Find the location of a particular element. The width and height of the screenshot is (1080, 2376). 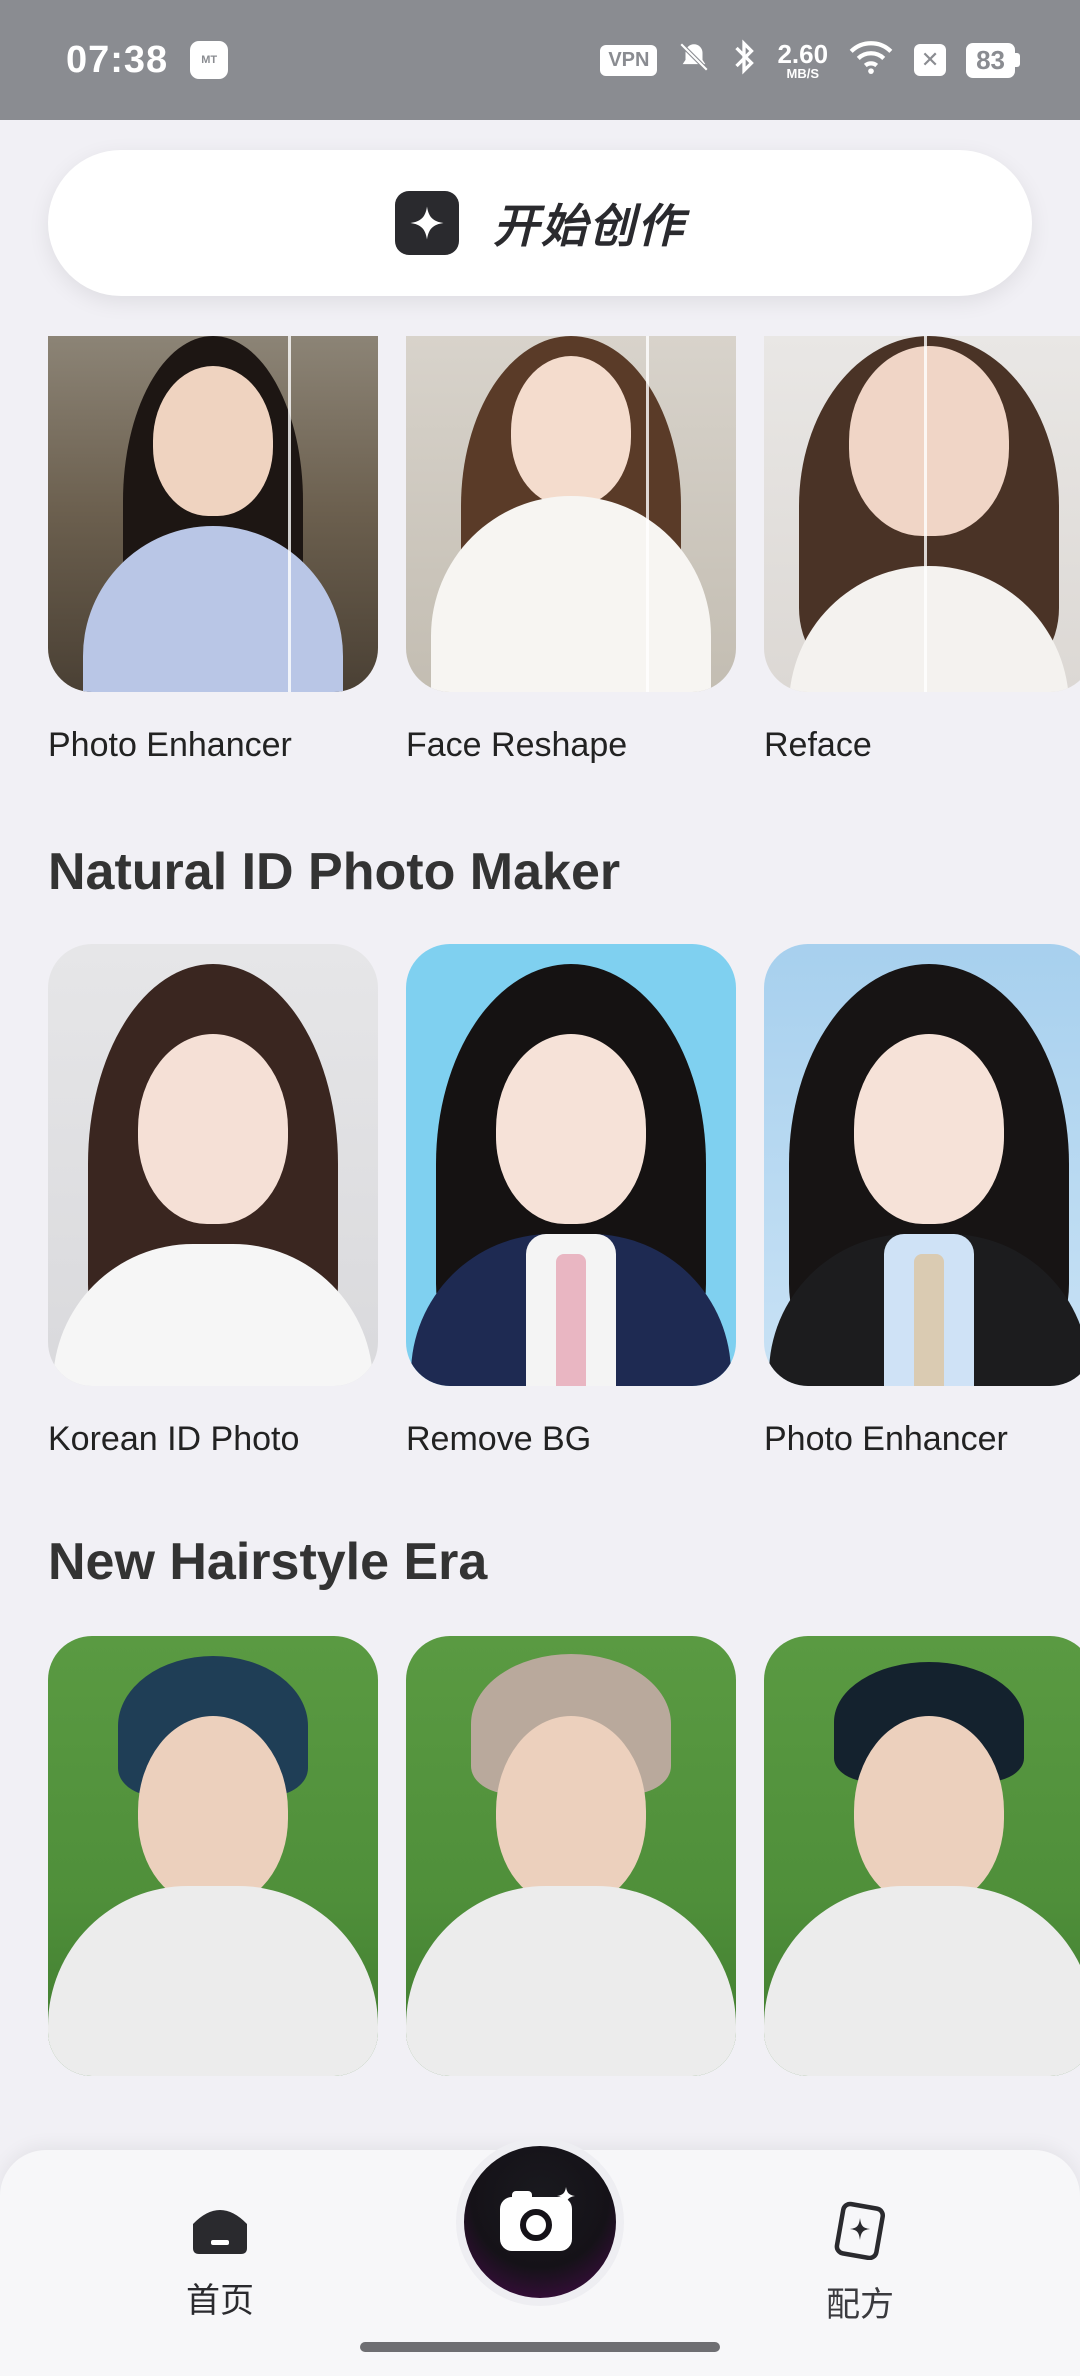

card-label: Reface is located at coordinates (818, 745).